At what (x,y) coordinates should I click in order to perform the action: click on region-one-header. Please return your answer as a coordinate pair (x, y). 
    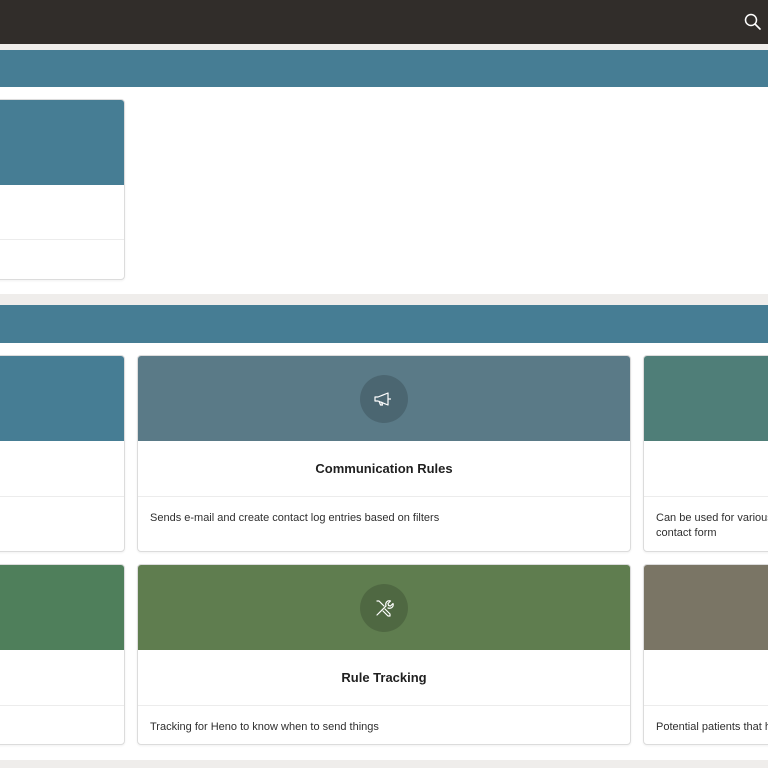
    Looking at the image, I should click on (384, 68).